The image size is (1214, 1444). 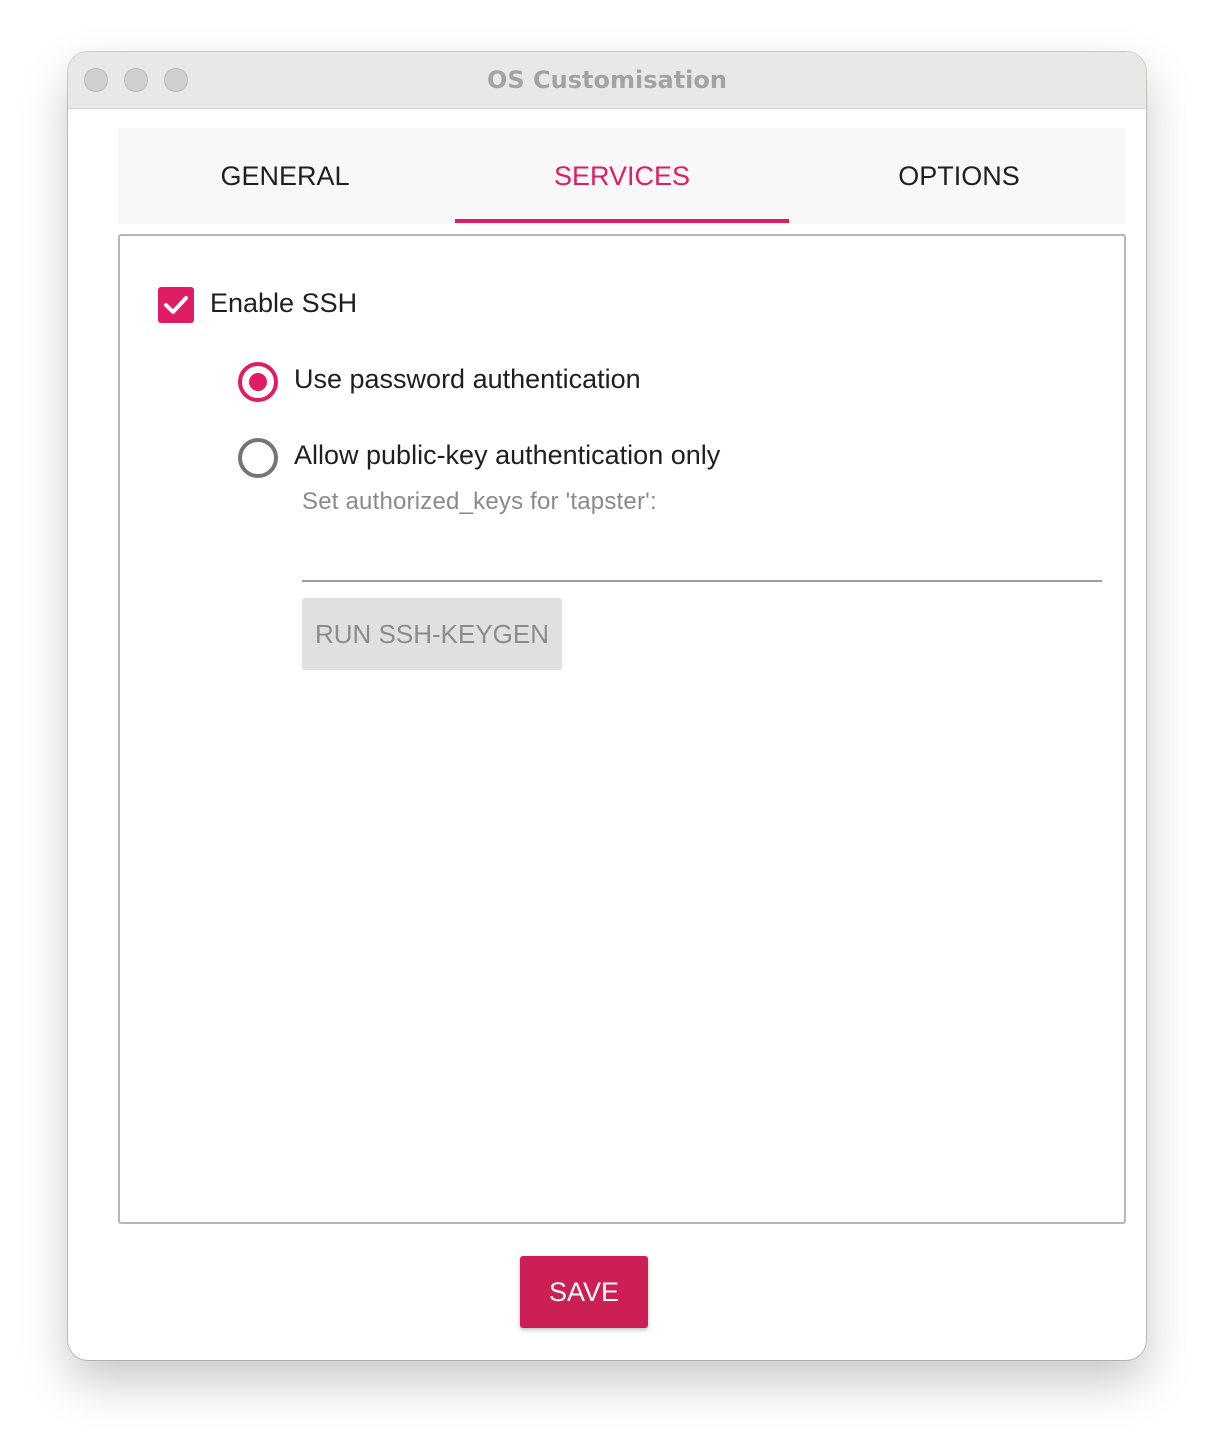 What do you see at coordinates (283, 303) in the screenshot?
I see `enable-ssh-label: Enable SSH` at bounding box center [283, 303].